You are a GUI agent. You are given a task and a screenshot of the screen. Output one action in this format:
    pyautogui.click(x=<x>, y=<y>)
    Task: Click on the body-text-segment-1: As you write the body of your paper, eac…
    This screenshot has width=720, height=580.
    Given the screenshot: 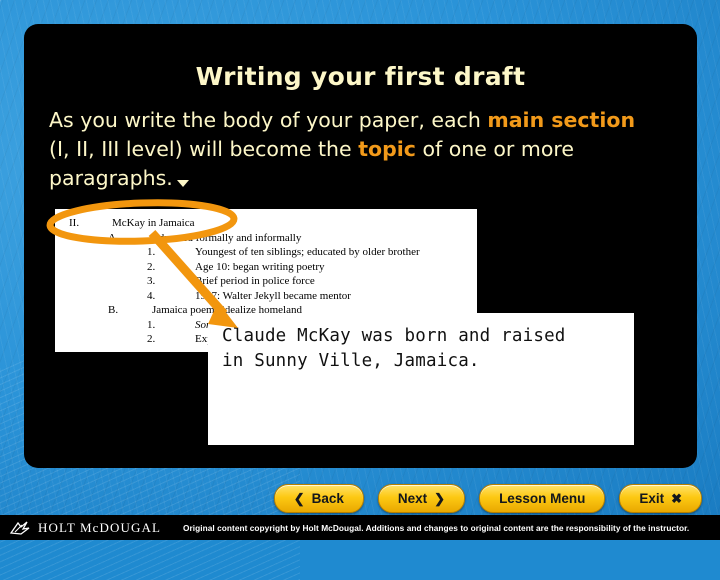 What is the action you would take?
    pyautogui.click(x=268, y=120)
    